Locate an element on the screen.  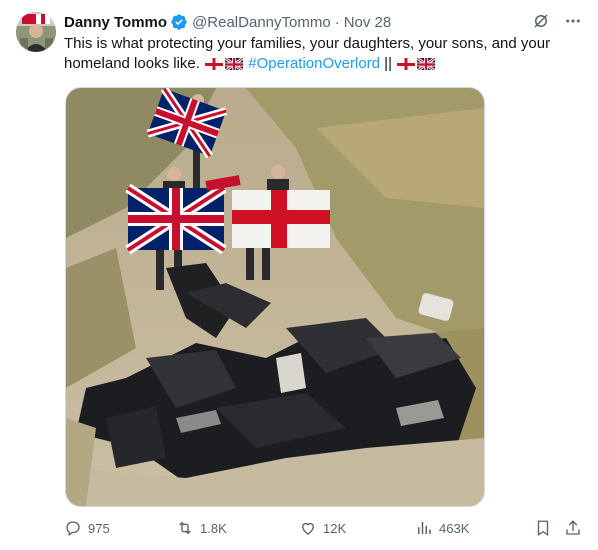
heart-icon is located at coordinates (308, 528).